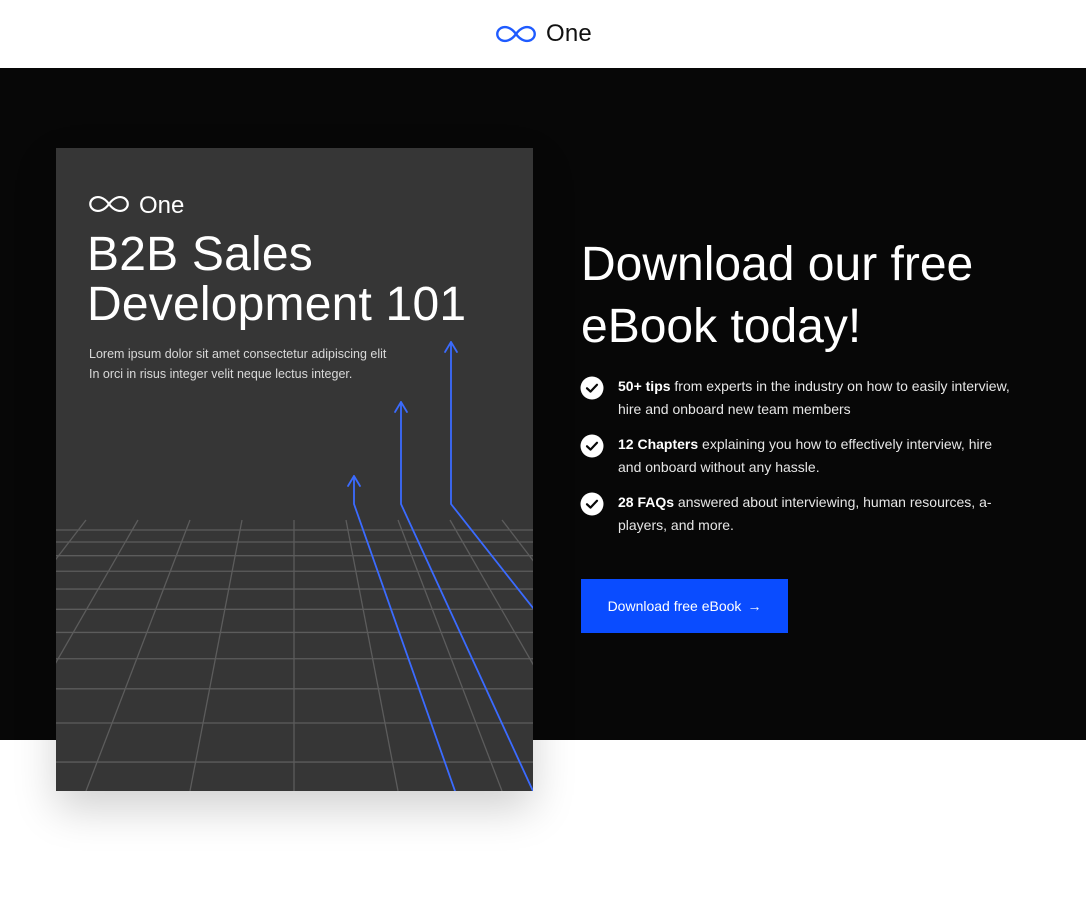  Describe the element at coordinates (135, 206) in the screenshot. I see `cover-brand: One` at that location.